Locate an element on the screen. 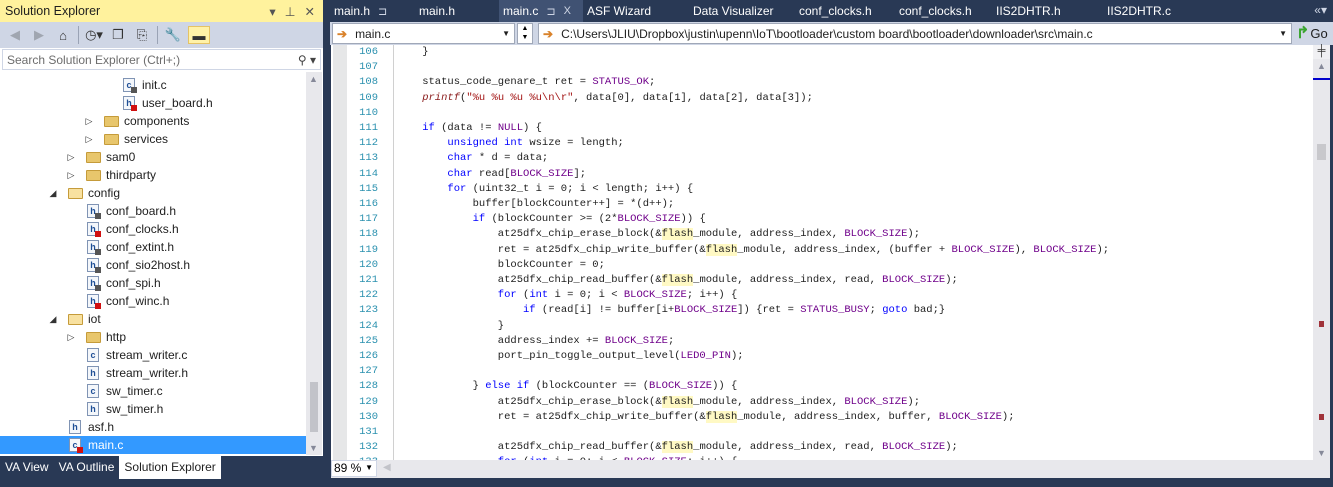  go-button: ↱ Go is located at coordinates (1312, 33).